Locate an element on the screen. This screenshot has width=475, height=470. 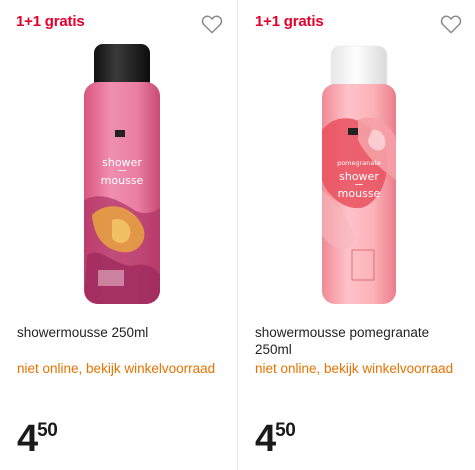
product-title: showermousse pomegranate 250ml is located at coordinates (360, 341).